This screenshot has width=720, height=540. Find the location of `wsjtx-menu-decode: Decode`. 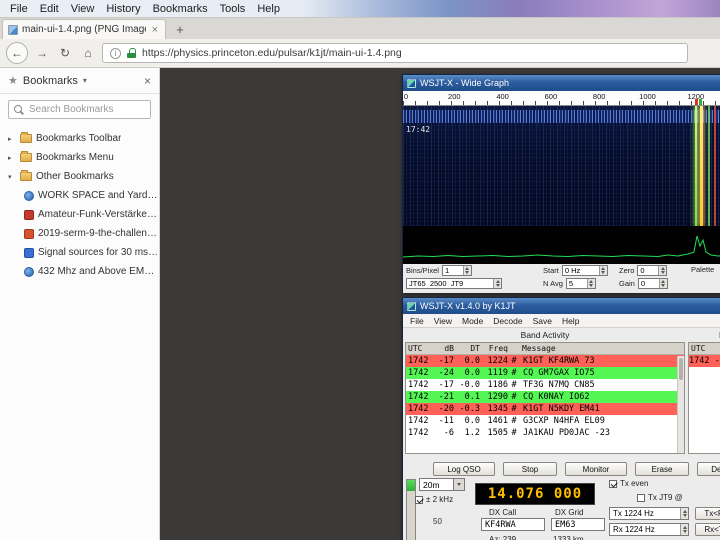

wsjtx-menu-decode: Decode is located at coordinates (507, 321).